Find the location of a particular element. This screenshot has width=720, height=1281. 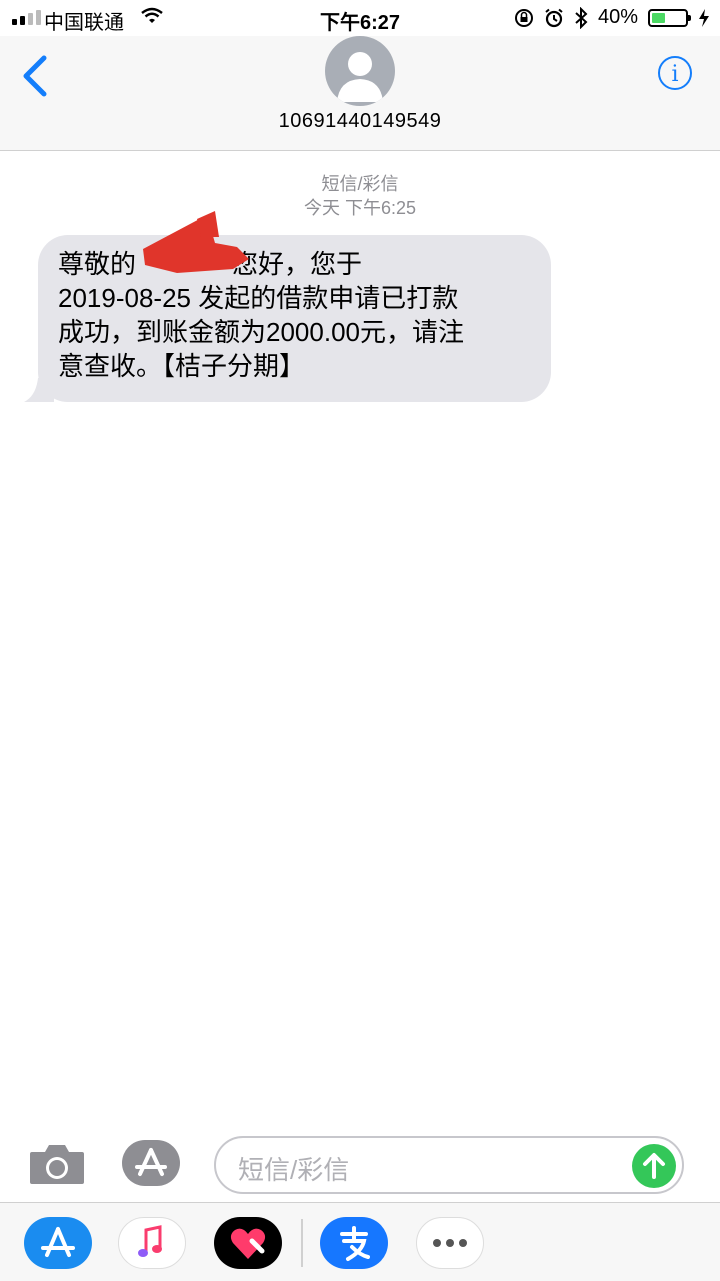

message-meta: 短信/彩信 今天 下午6:25 is located at coordinates (360, 196).